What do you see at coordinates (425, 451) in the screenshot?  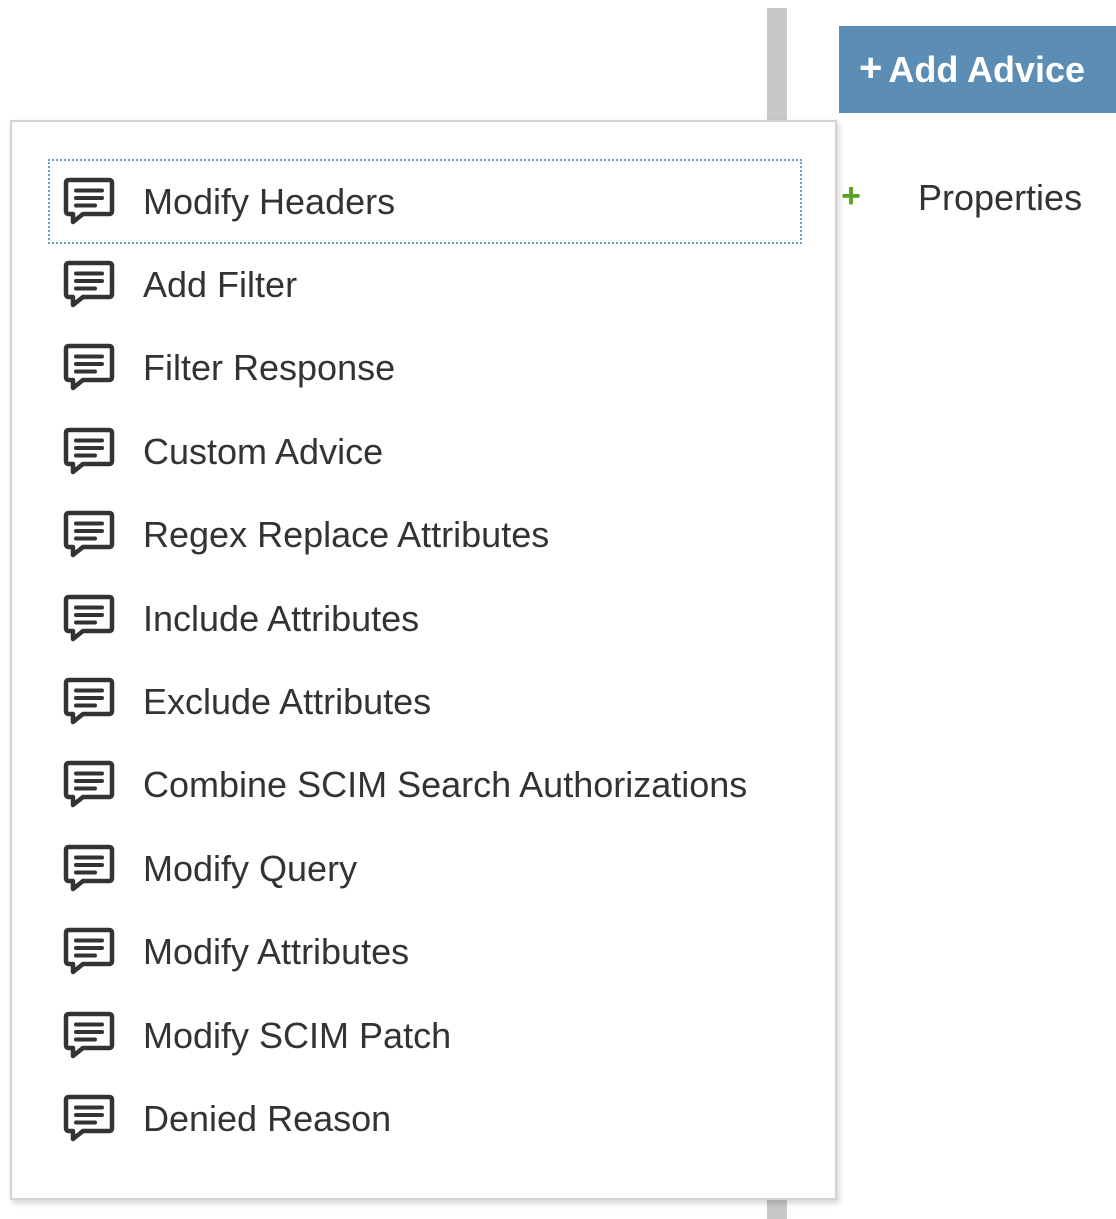 I see `menu-item-custom-advice: Custom Advice` at bounding box center [425, 451].